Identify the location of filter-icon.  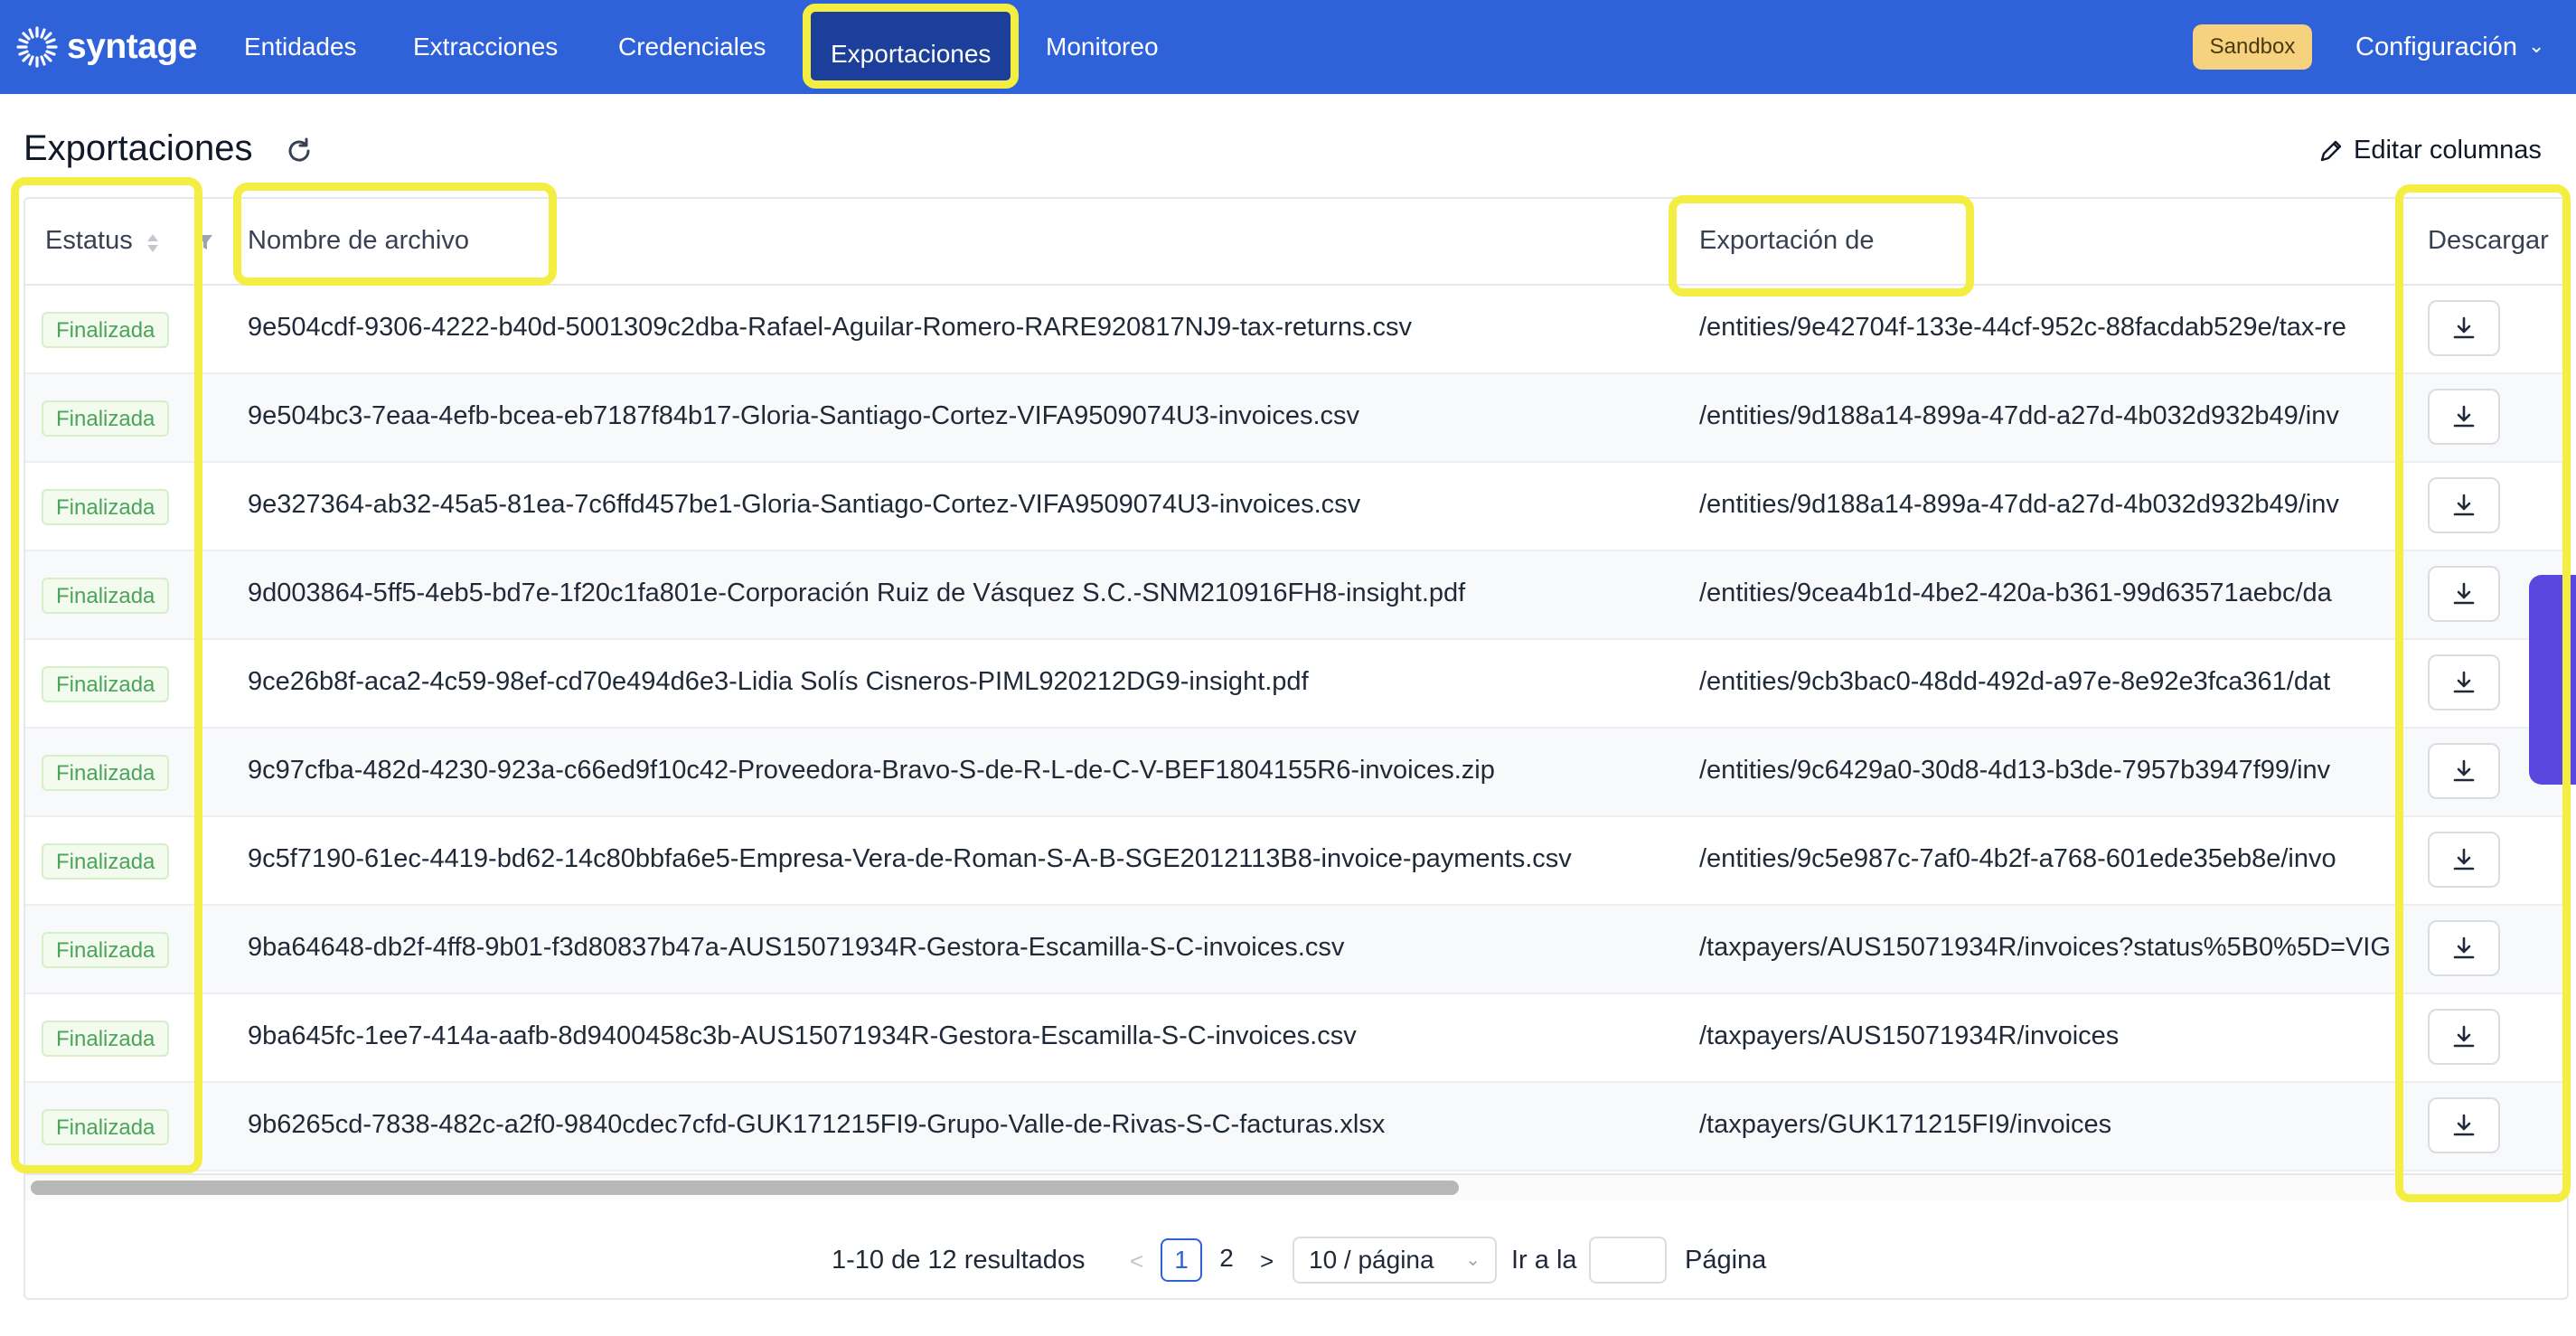
(205, 242).